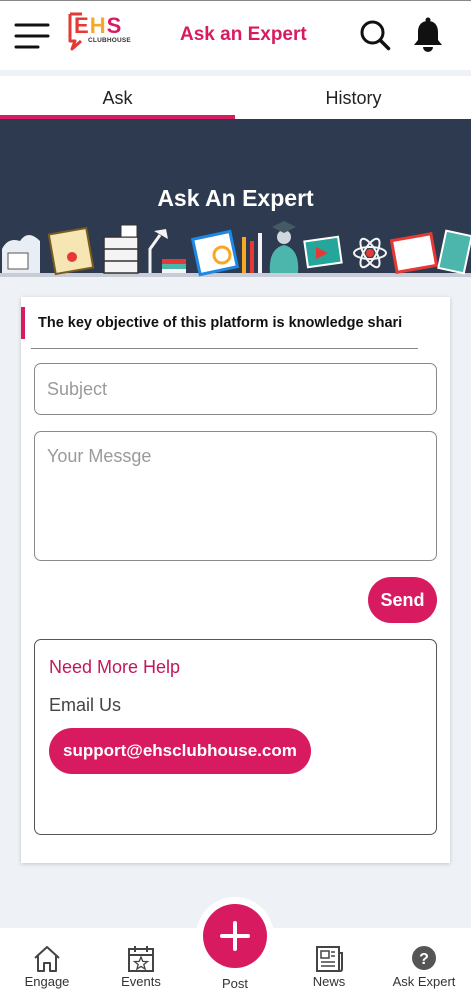 This screenshot has width=471, height=1000. I want to click on ehs-logo: EHS CLUBHOUSE, so click(98, 34).